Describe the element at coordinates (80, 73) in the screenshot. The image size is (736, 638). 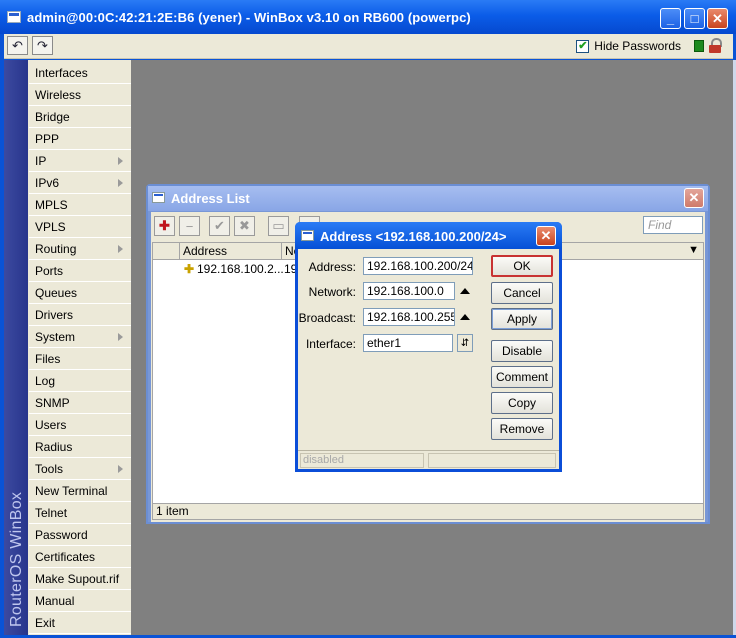
I see `sidebar-item-interfaces: Interfaces` at that location.